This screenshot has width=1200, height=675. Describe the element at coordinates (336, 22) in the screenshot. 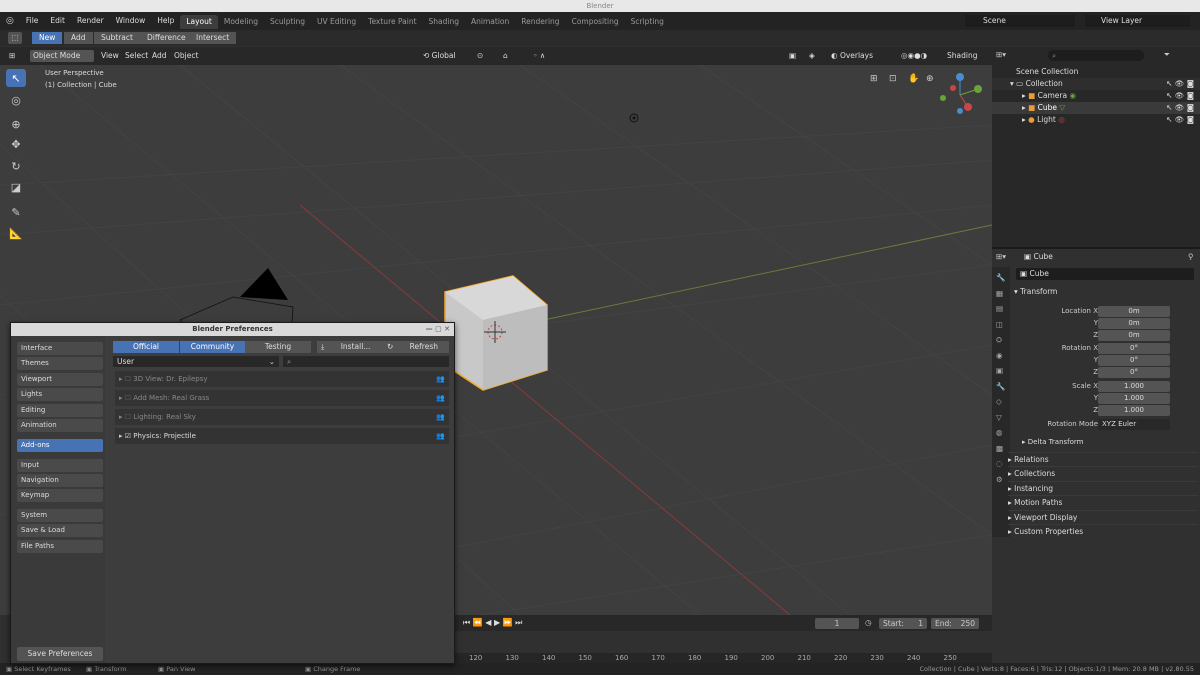

I see `tab-uv-editing: UV Editing` at that location.